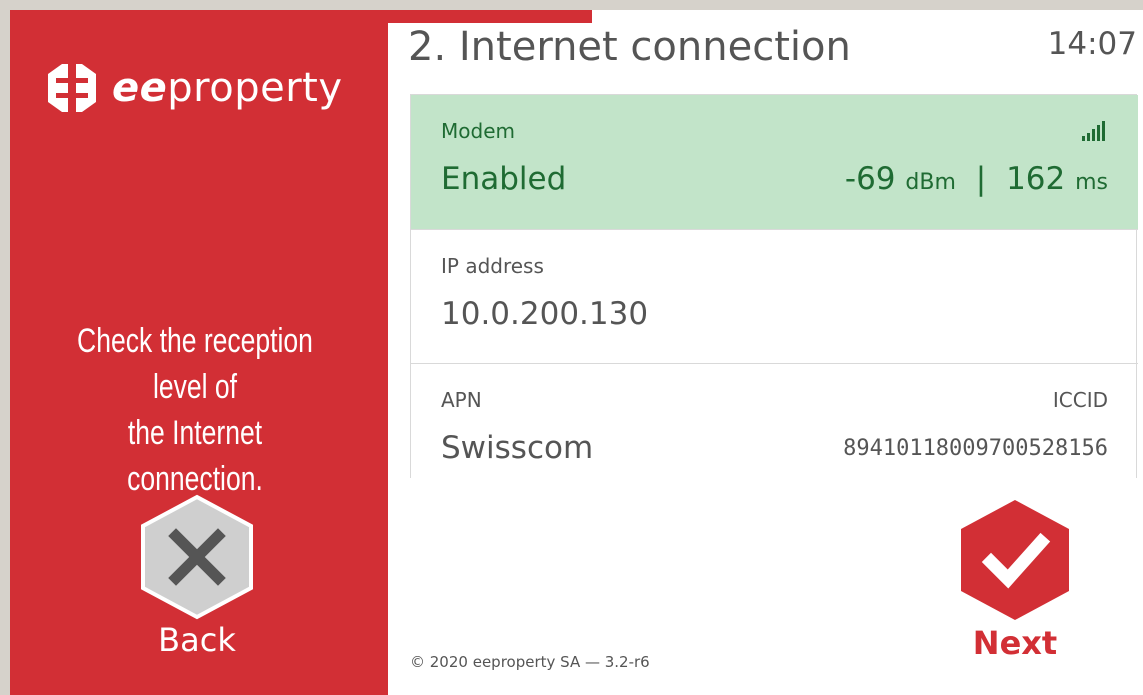 The height and width of the screenshot is (695, 1143). What do you see at coordinates (461, 400) in the screenshot?
I see `apn-label: APN` at bounding box center [461, 400].